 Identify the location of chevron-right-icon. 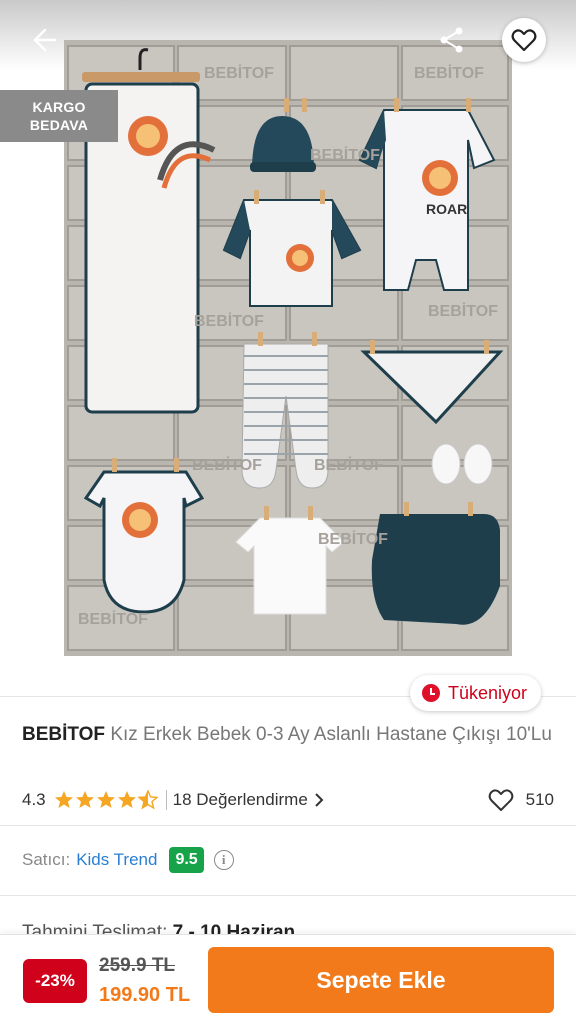
(319, 800).